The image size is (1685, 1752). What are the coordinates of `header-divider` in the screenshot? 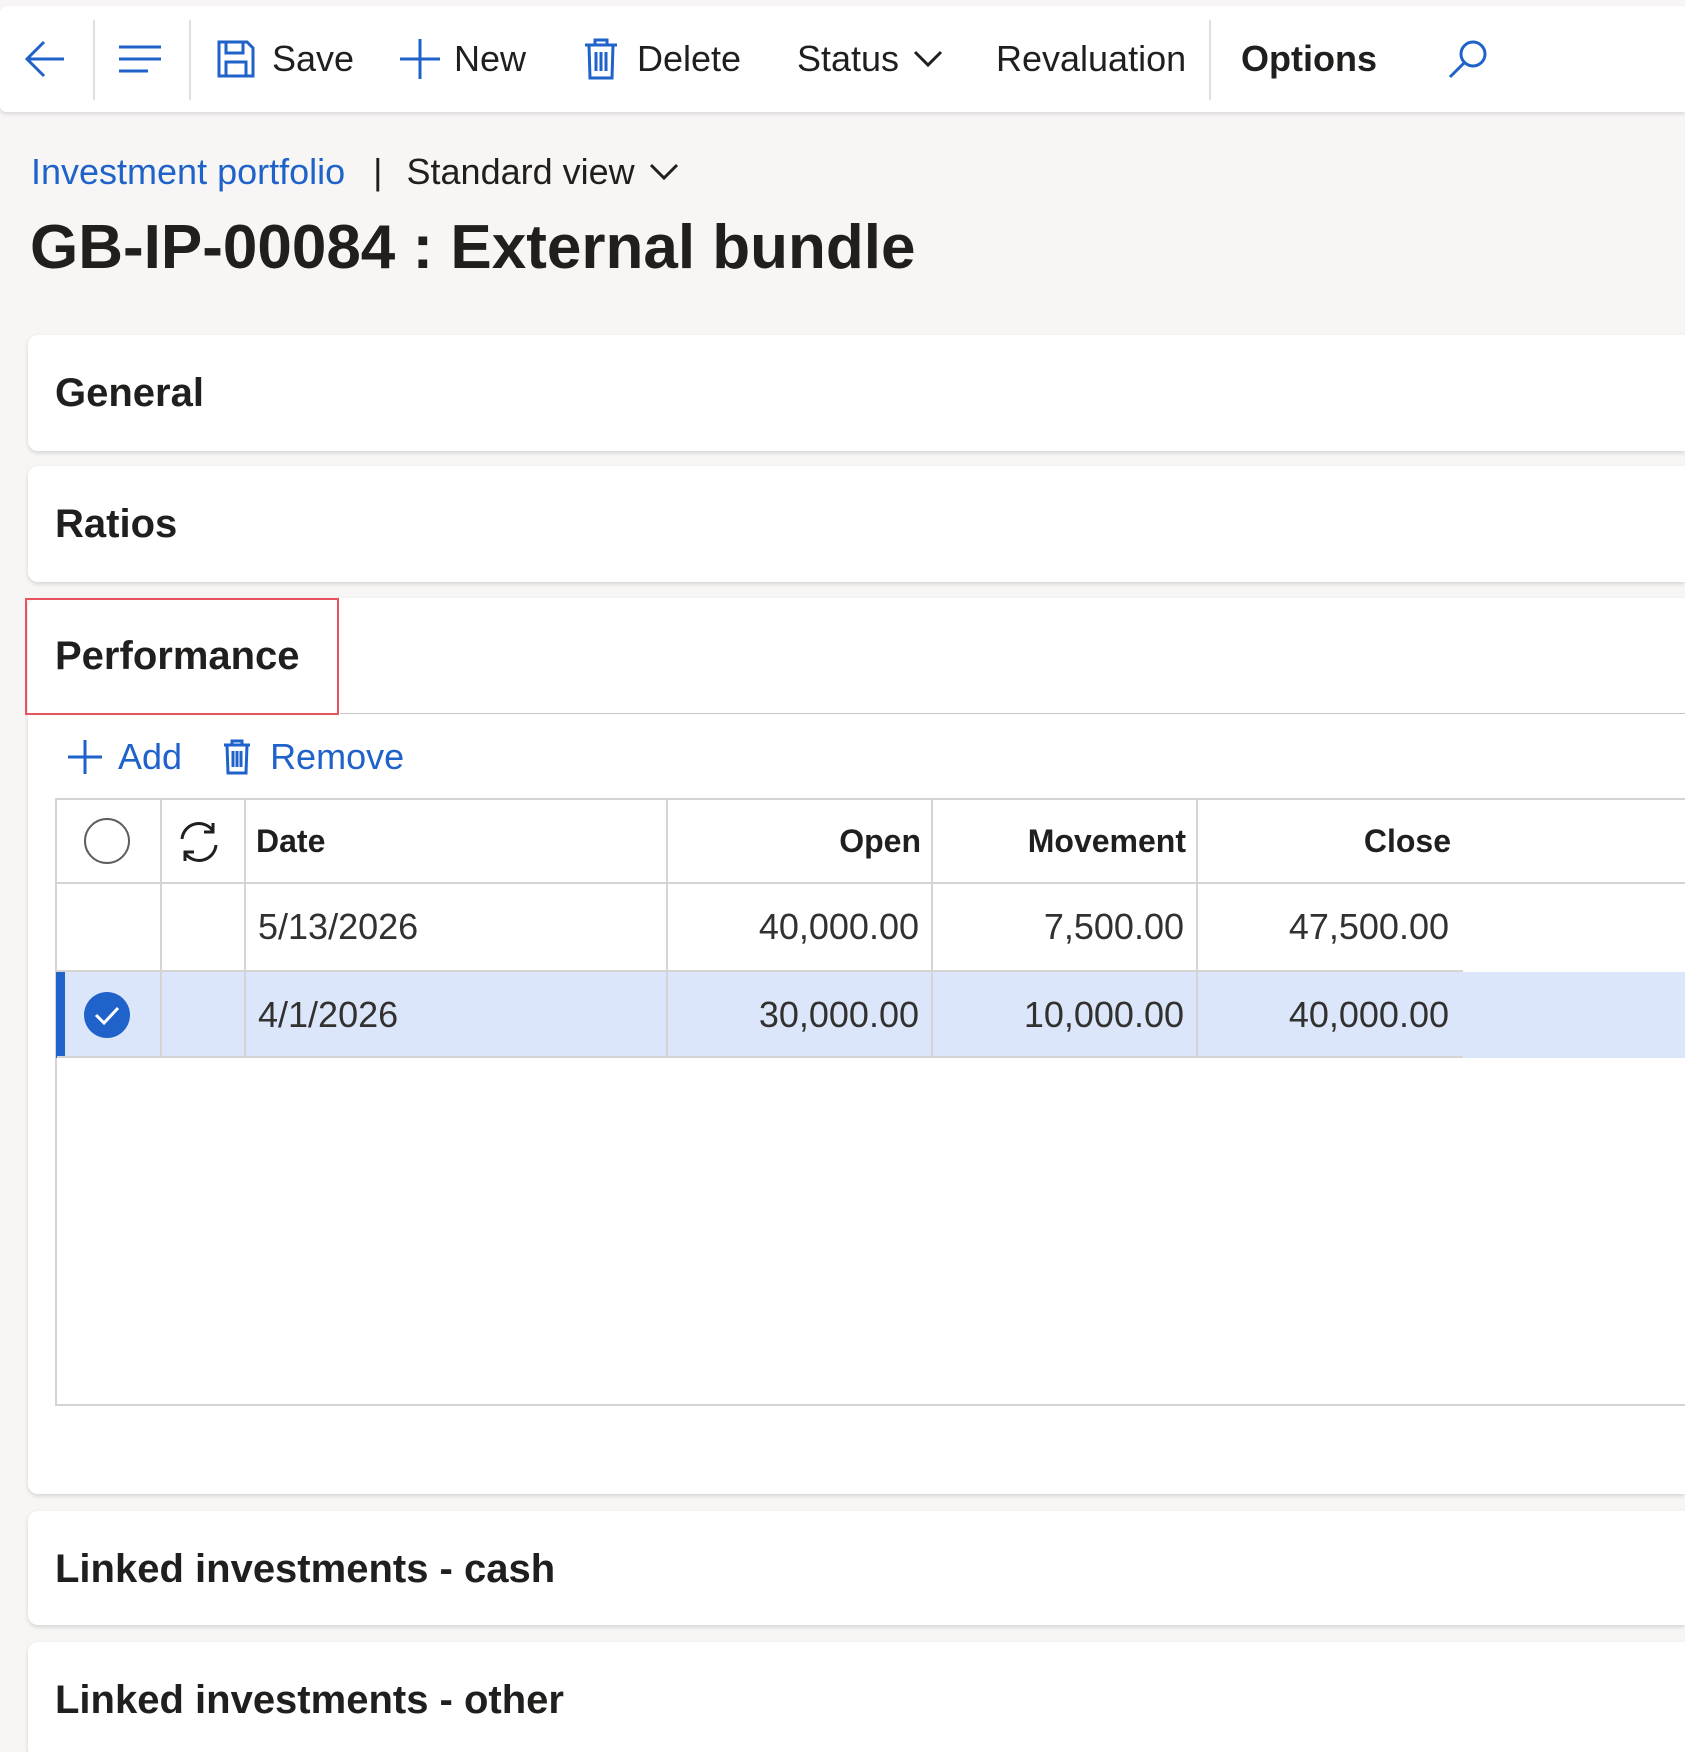 It's located at (1012, 713).